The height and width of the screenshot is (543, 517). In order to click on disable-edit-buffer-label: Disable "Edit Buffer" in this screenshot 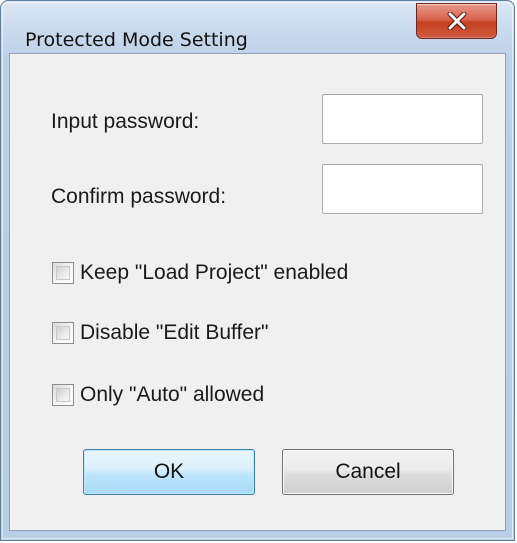, I will do `click(174, 332)`.